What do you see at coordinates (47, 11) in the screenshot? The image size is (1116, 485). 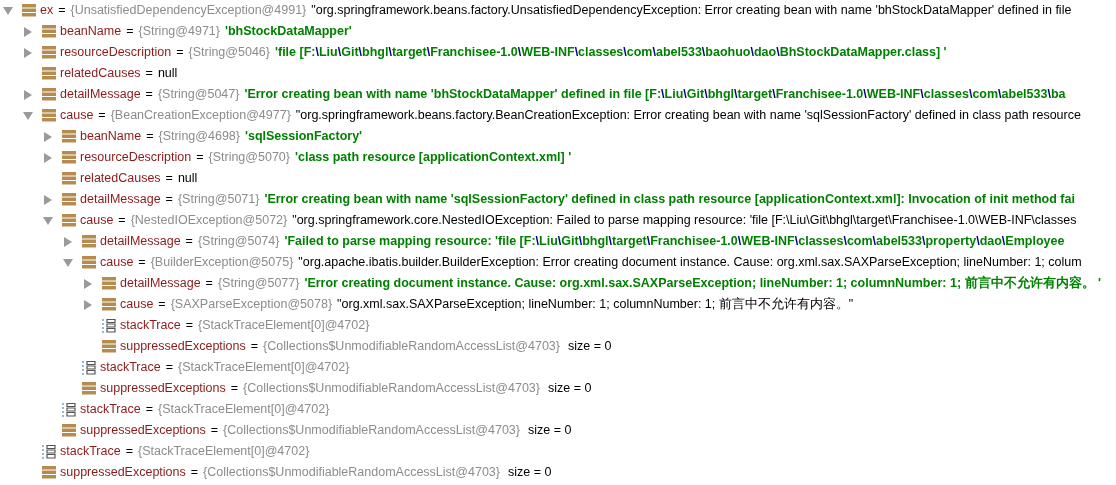 I see `variable-name: ex` at bounding box center [47, 11].